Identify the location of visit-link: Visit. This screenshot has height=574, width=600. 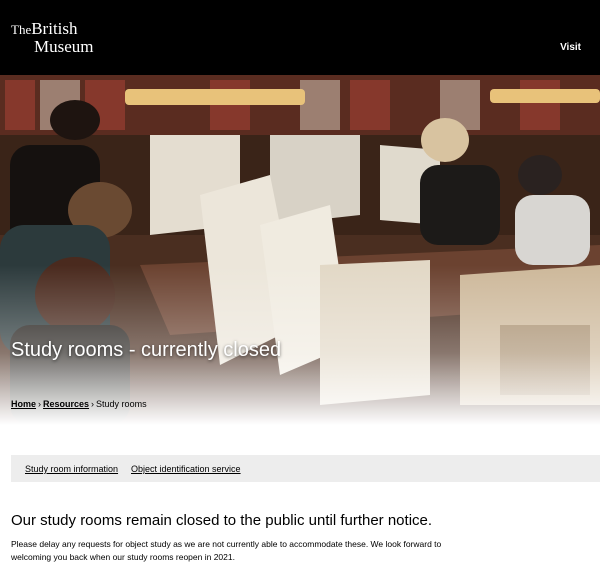
(570, 47).